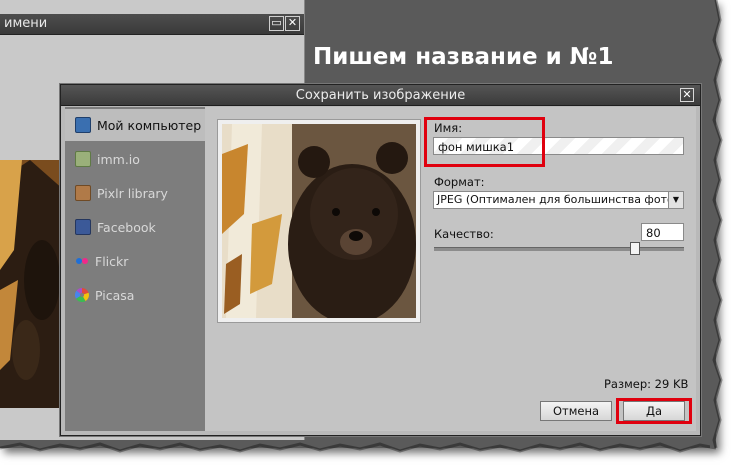 The height and width of the screenshot is (466, 731). Describe the element at coordinates (132, 193) in the screenshot. I see `sidebar-item-label: Pixlr library` at that location.